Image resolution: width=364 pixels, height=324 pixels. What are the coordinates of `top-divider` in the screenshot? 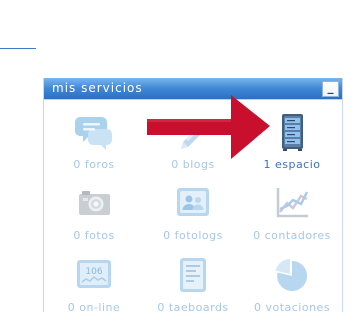 It's located at (18, 48).